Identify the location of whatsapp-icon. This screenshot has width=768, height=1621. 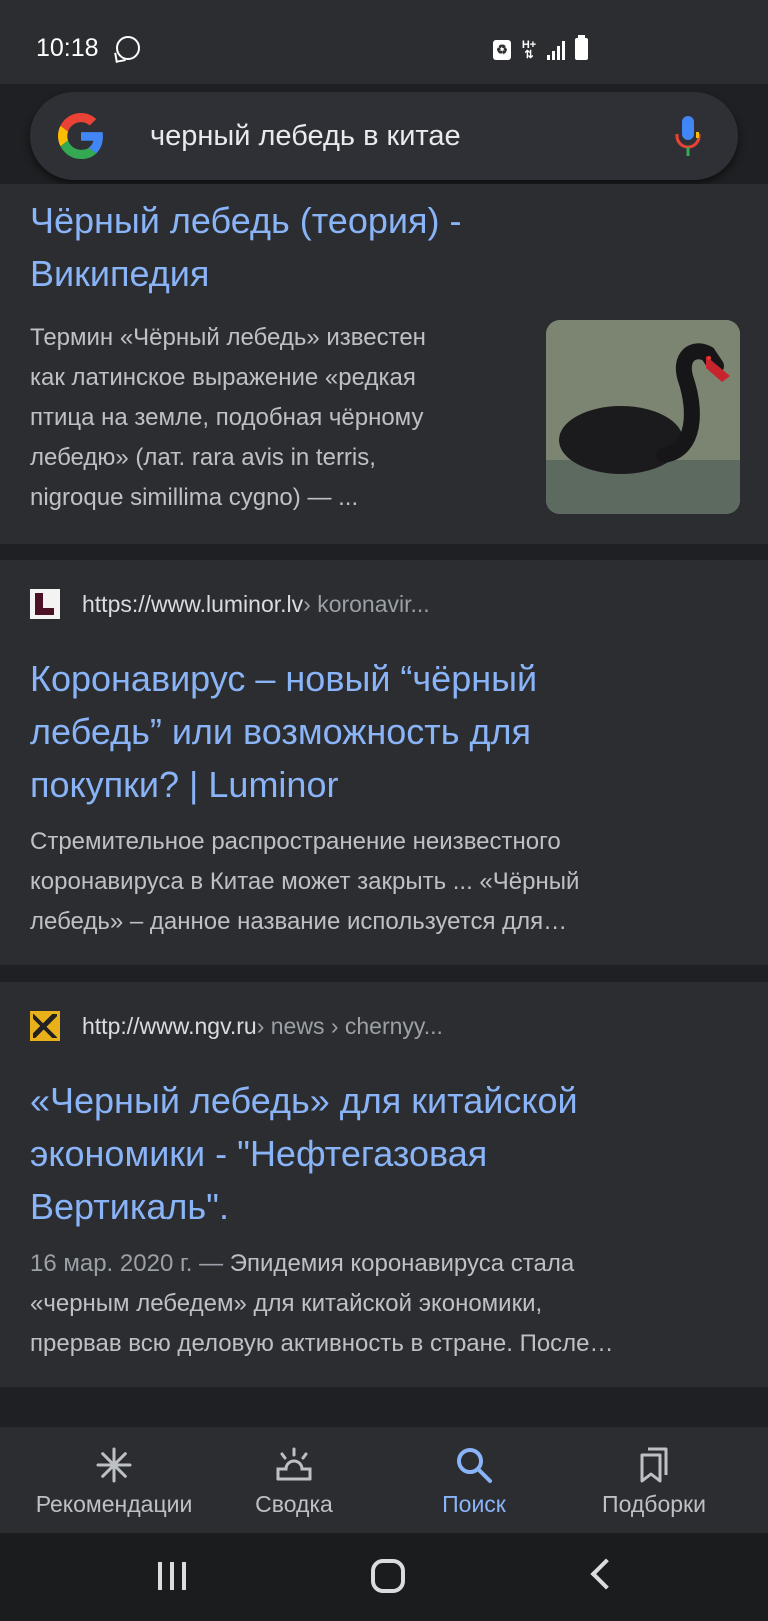
(128, 48).